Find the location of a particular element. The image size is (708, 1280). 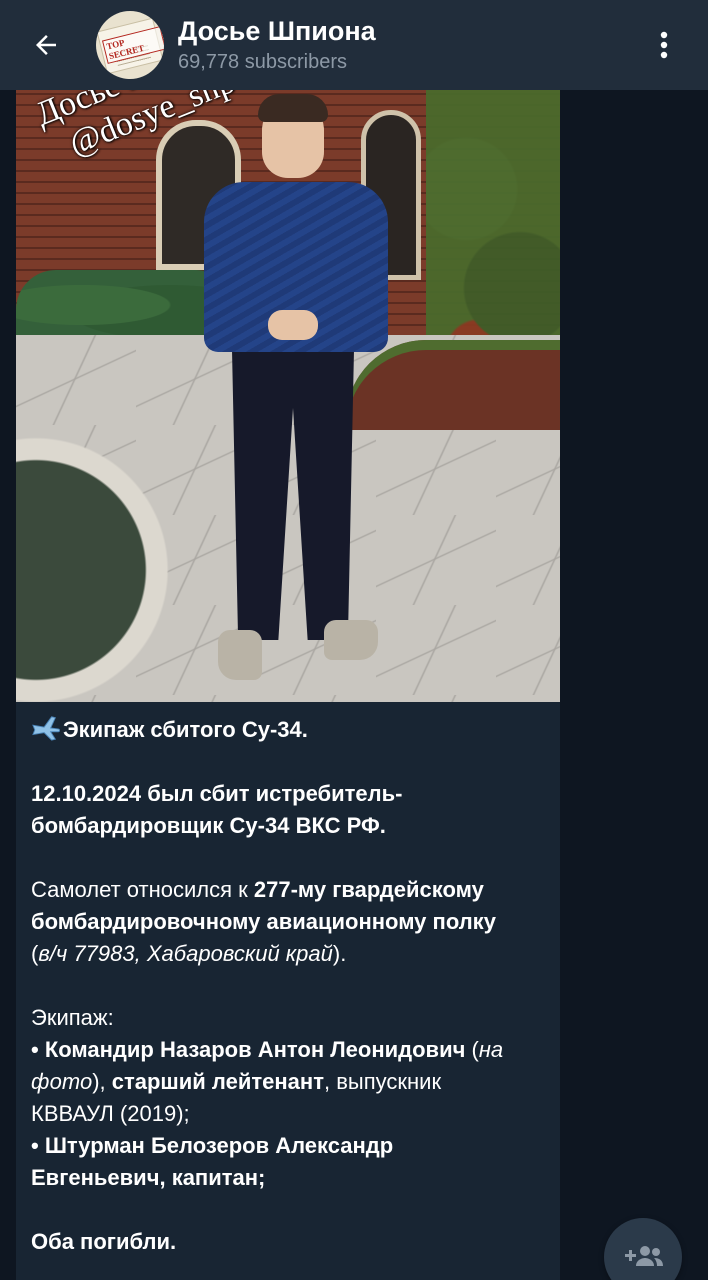

text-italic: фото is located at coordinates (62, 1081).